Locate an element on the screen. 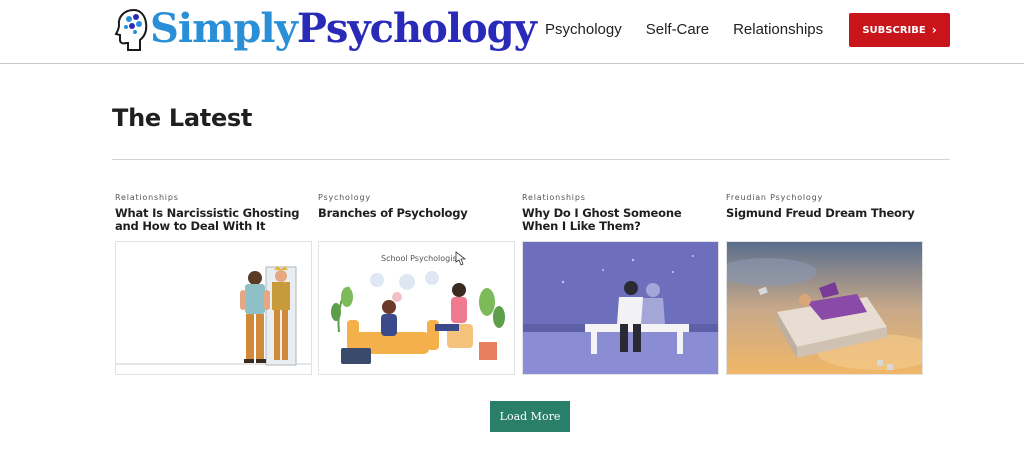 This screenshot has height=452, width=1024. card-category: Freudian Psychology is located at coordinates (825, 199).